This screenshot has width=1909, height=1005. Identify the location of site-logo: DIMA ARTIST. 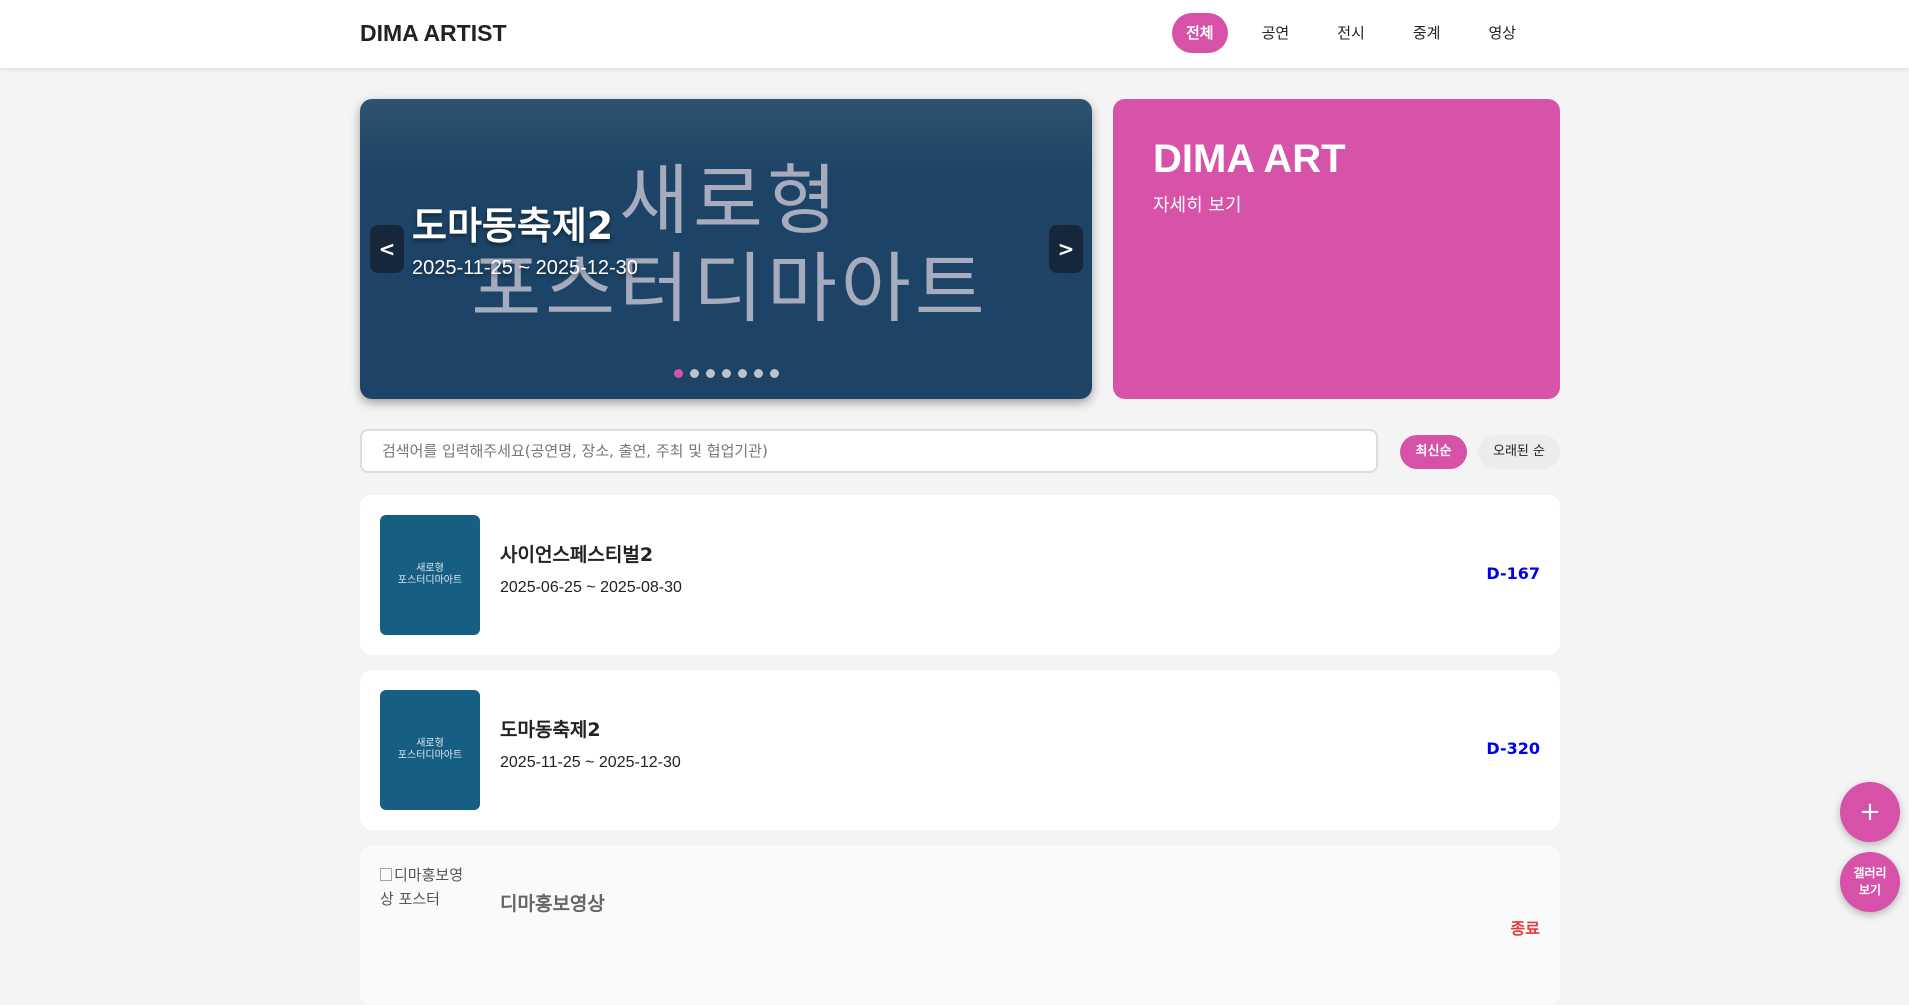
(433, 33).